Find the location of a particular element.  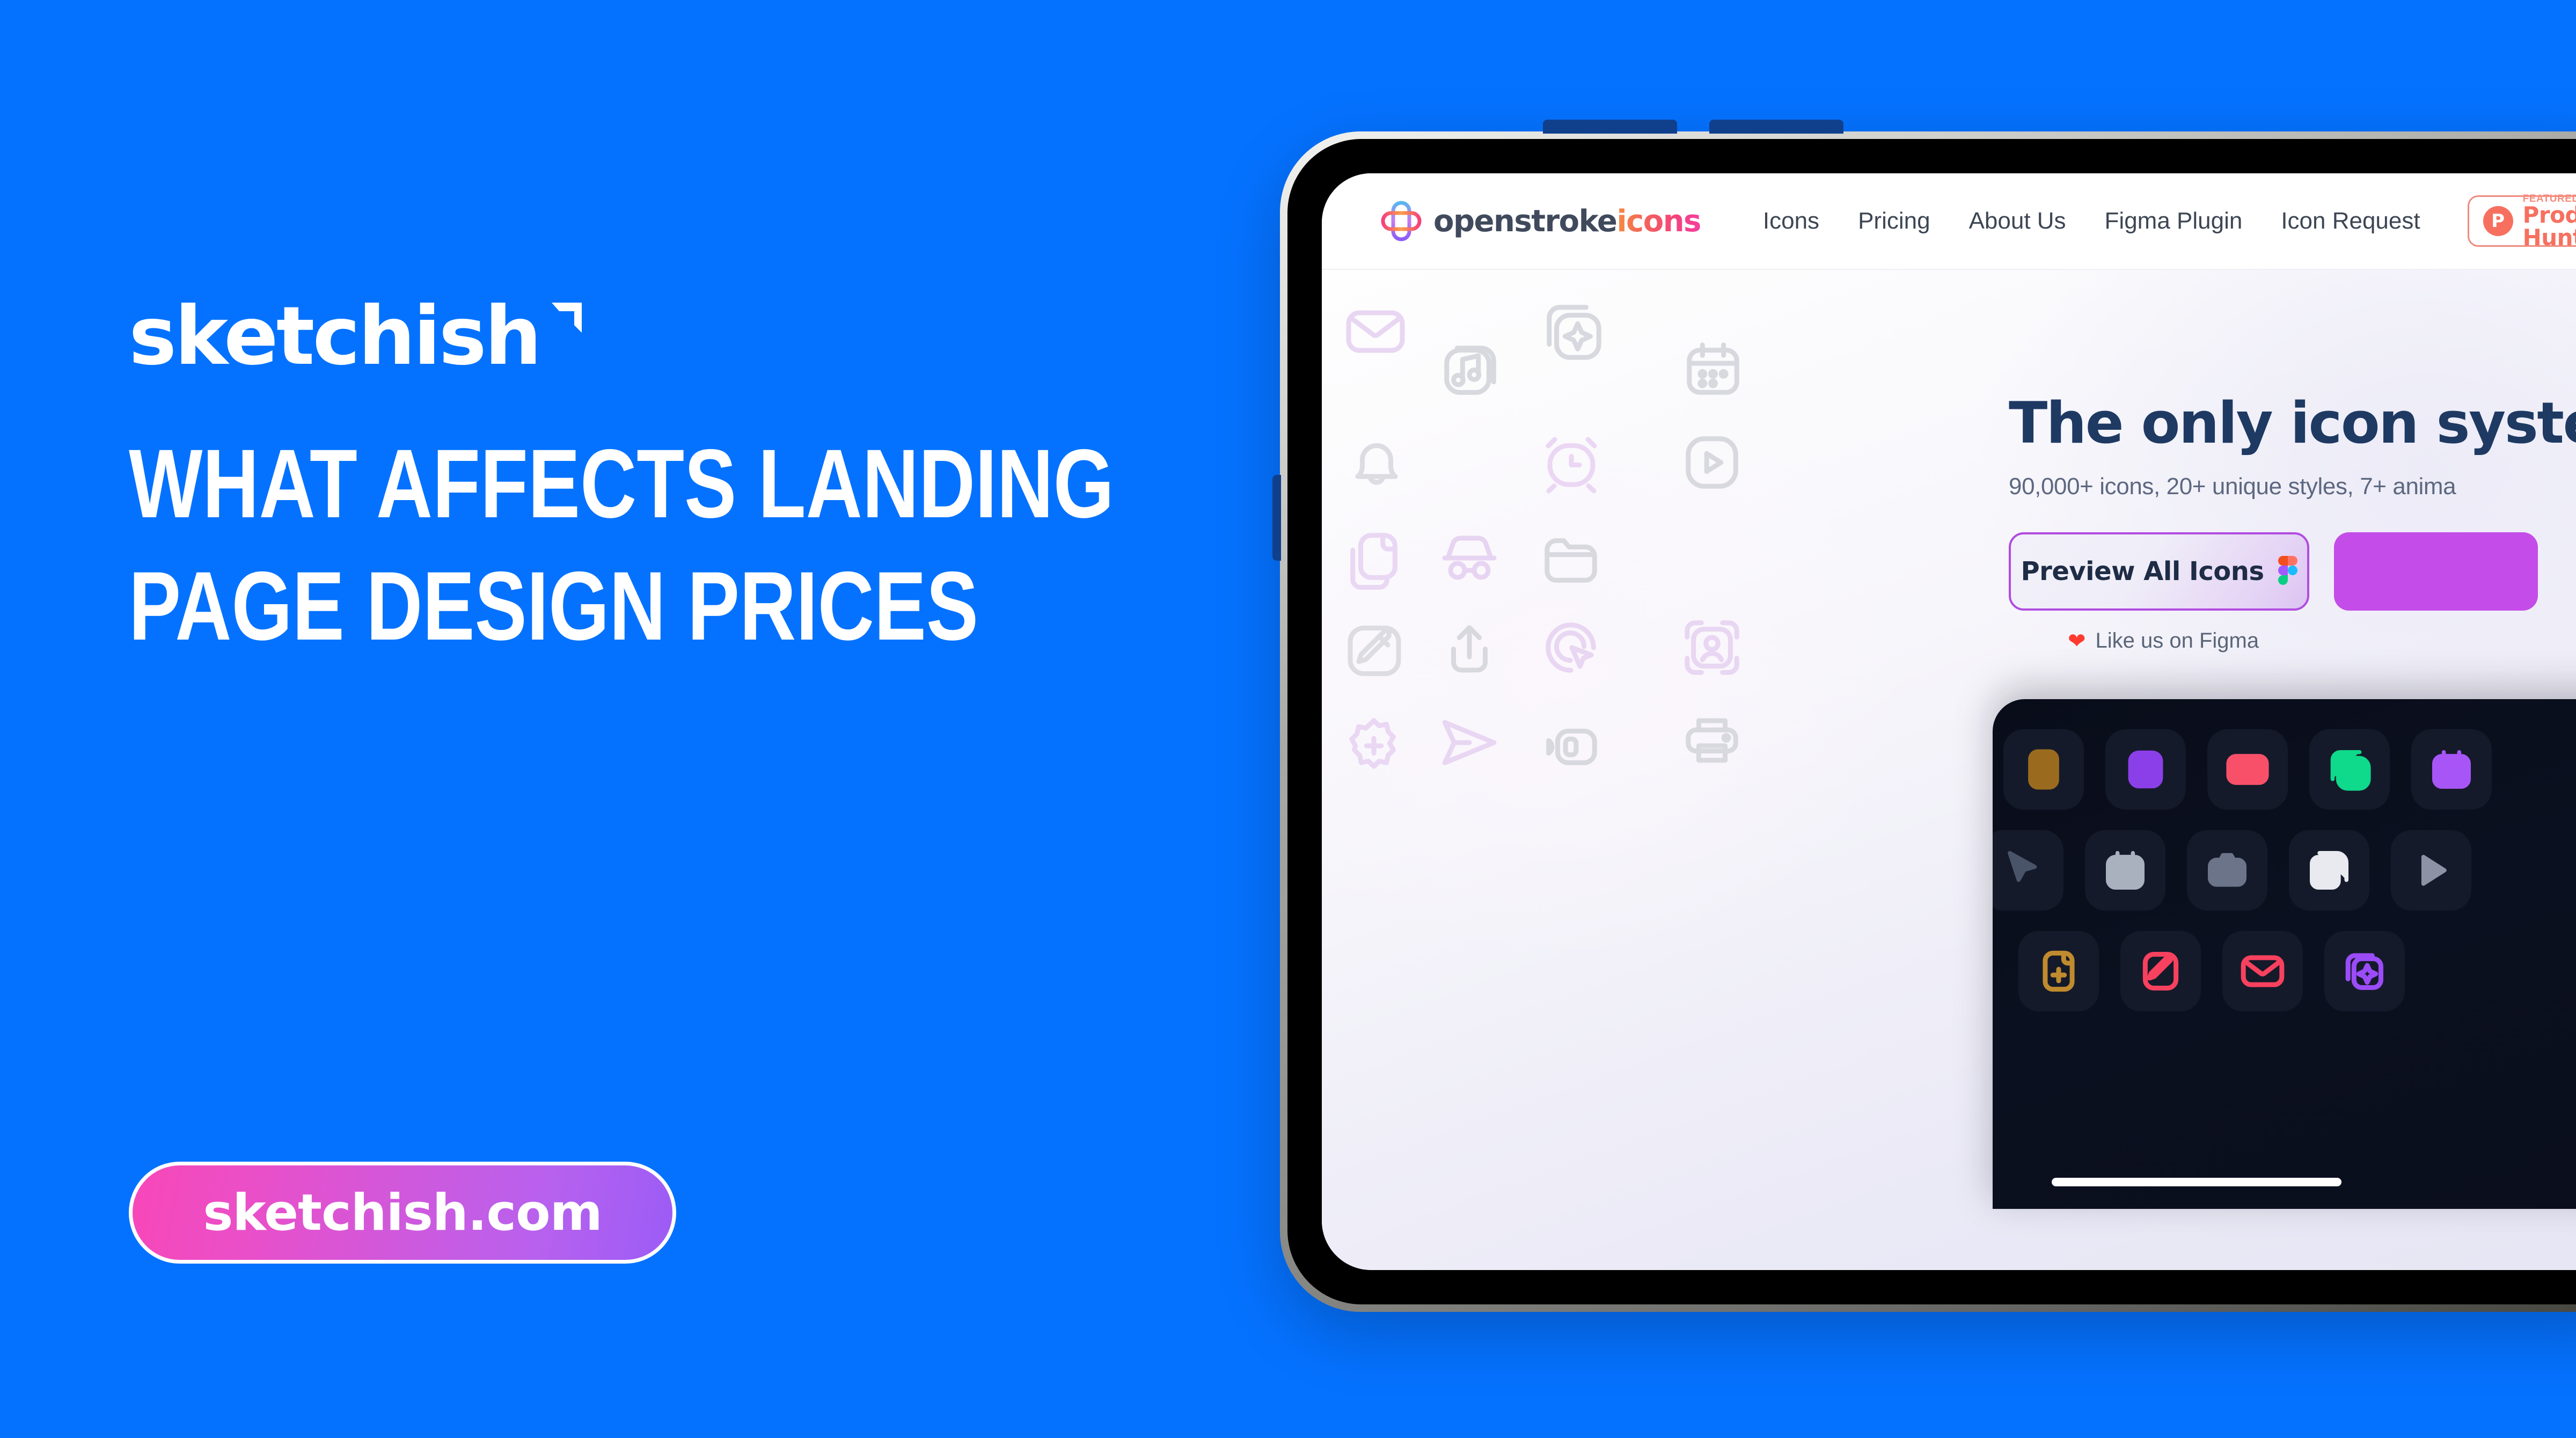

product-hunt-badge: P FEATURED ON Product Hunt ▲ 105 is located at coordinates (2521, 221).